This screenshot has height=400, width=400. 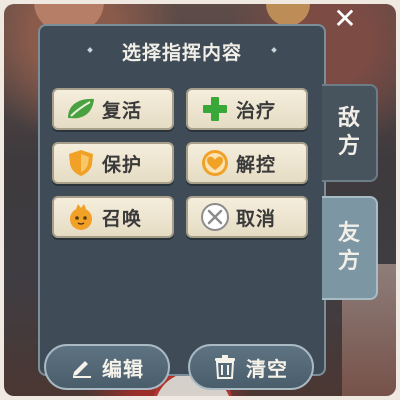 I want to click on summon-button: 召唤, so click(x=113, y=217).